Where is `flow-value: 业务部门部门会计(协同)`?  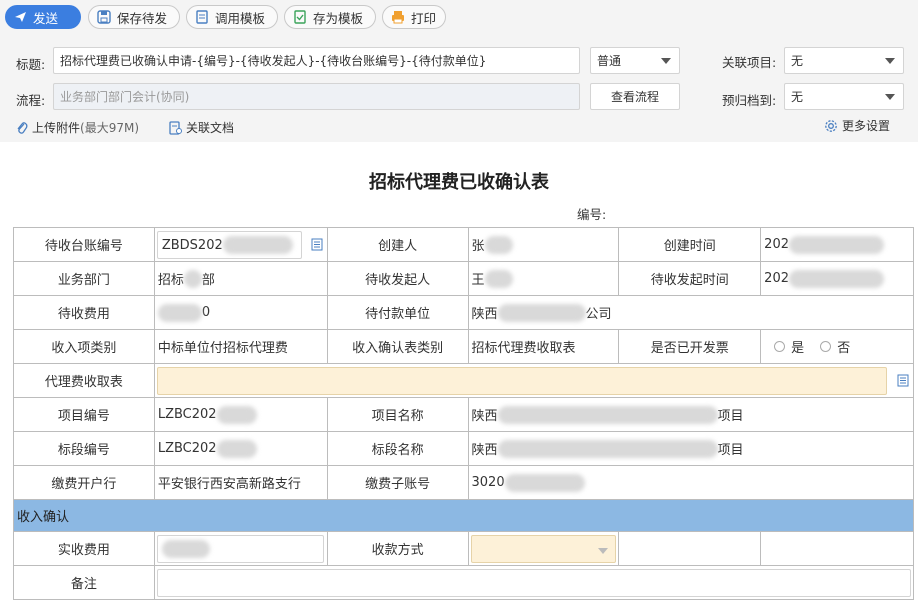 flow-value: 业务部门部门会计(协同) is located at coordinates (125, 97).